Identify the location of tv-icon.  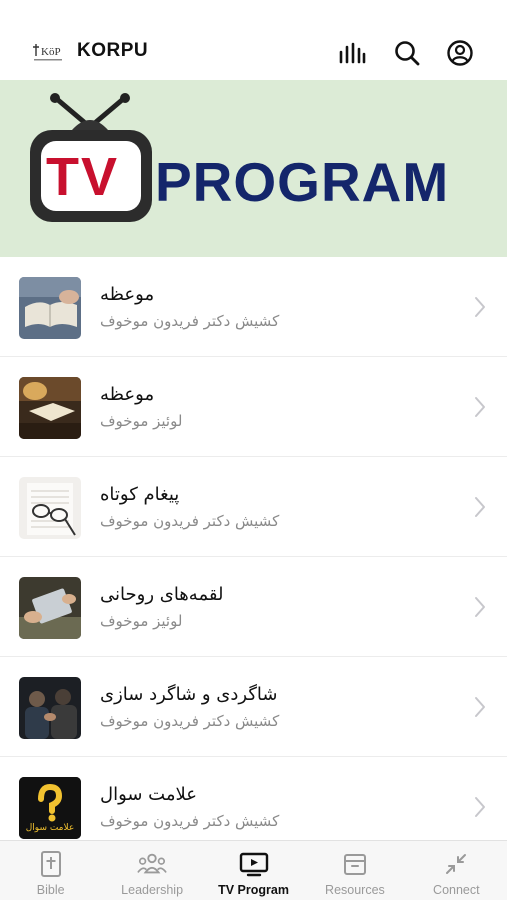
(254, 864).